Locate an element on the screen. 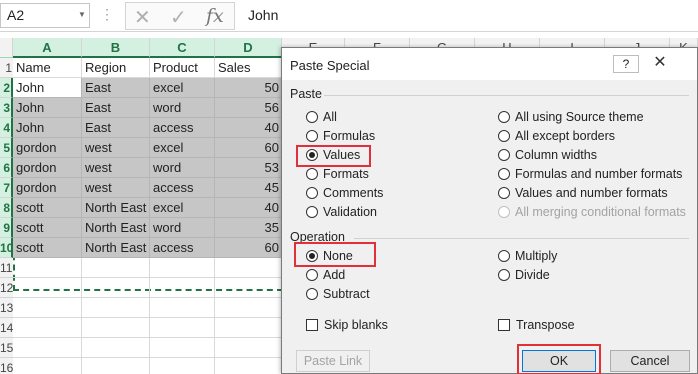  table-cell: East is located at coordinates (116, 108).